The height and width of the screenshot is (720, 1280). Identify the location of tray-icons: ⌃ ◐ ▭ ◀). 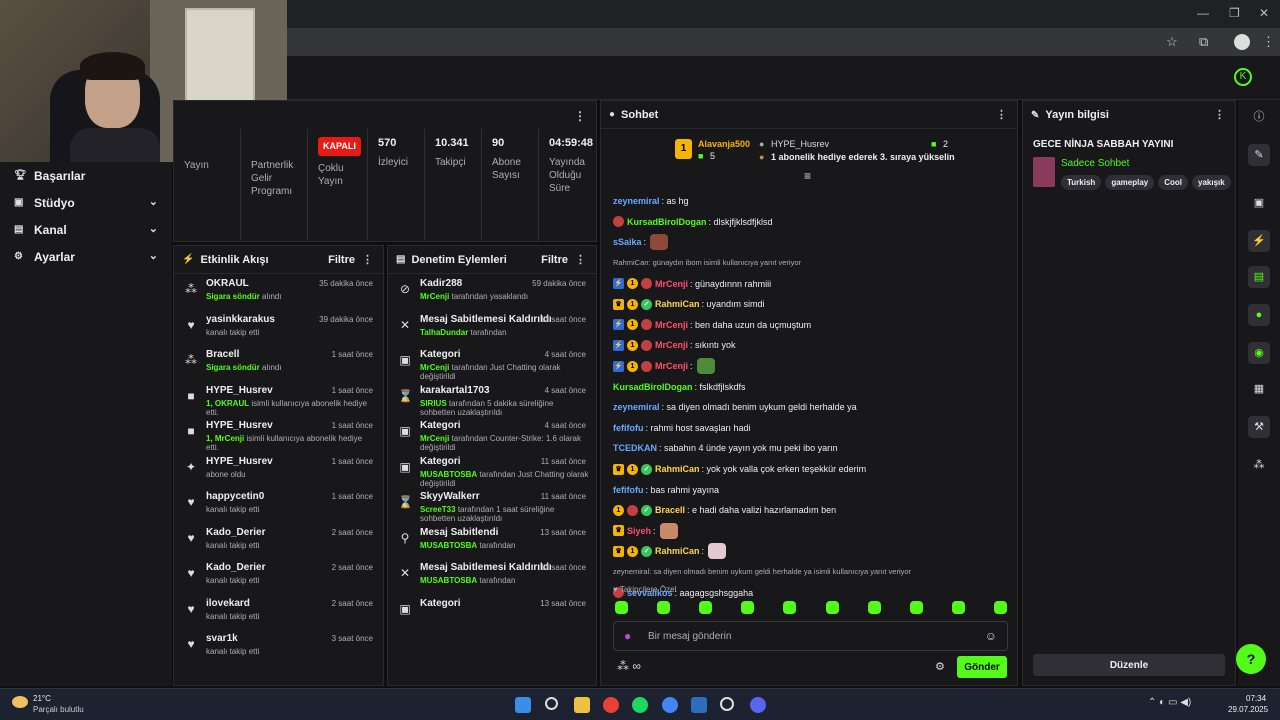
(1169, 702).